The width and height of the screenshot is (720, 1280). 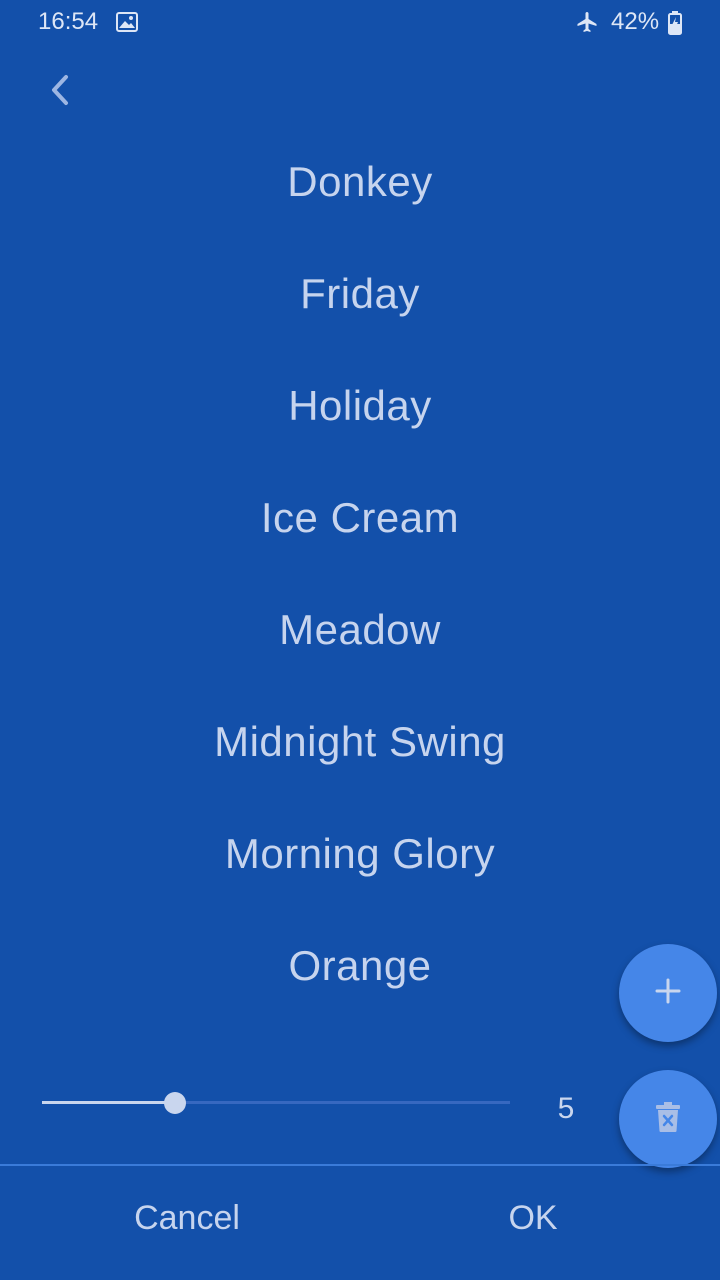 What do you see at coordinates (635, 21) in the screenshot?
I see `battery-percentage: 42%` at bounding box center [635, 21].